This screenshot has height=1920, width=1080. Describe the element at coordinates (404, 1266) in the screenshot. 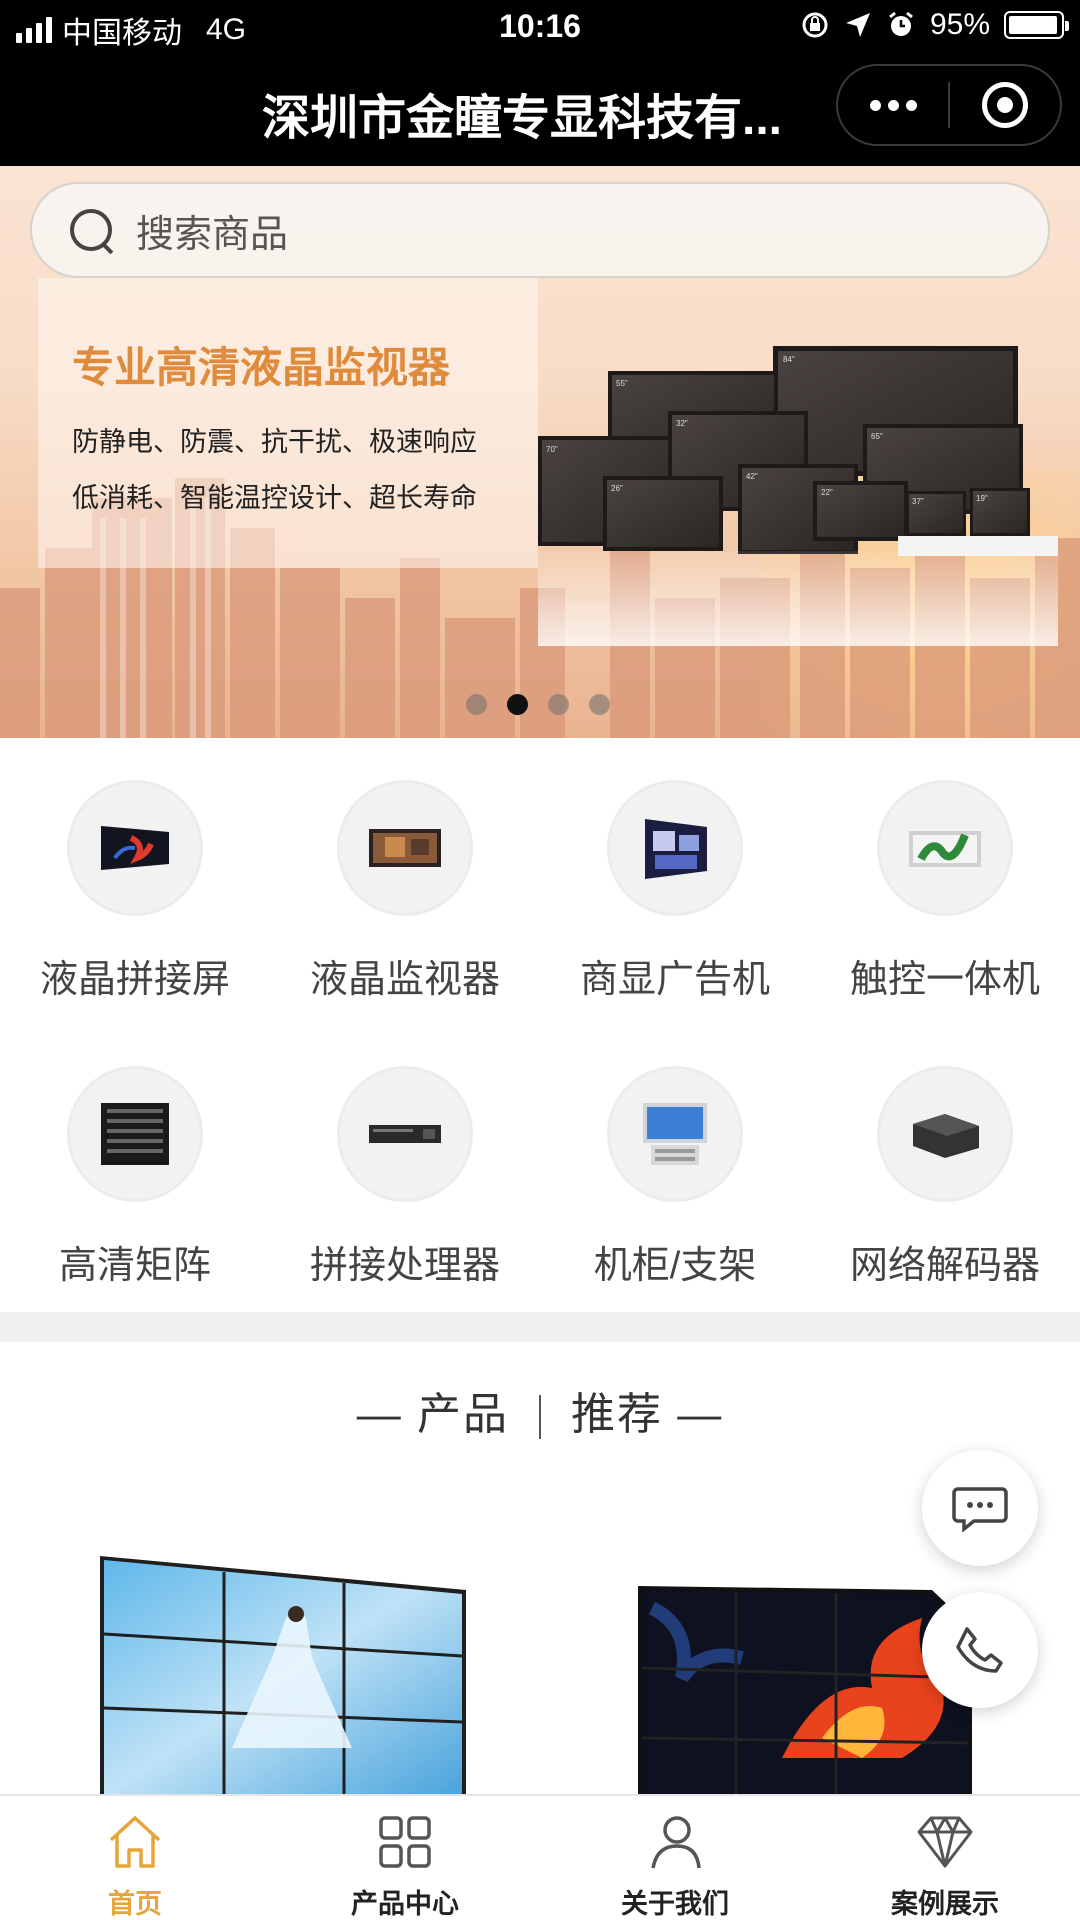

I see `category-label: 拼接处理器` at that location.